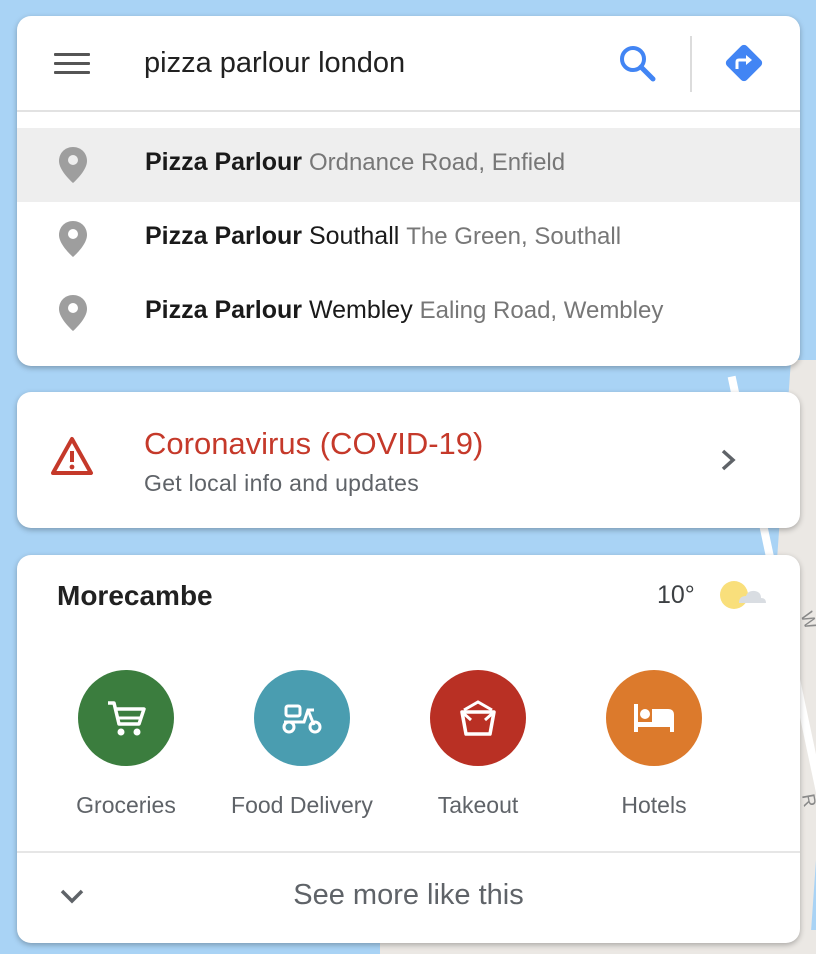  What do you see at coordinates (514, 236) in the screenshot?
I see `suggestion-address: The Green, Southall` at bounding box center [514, 236].